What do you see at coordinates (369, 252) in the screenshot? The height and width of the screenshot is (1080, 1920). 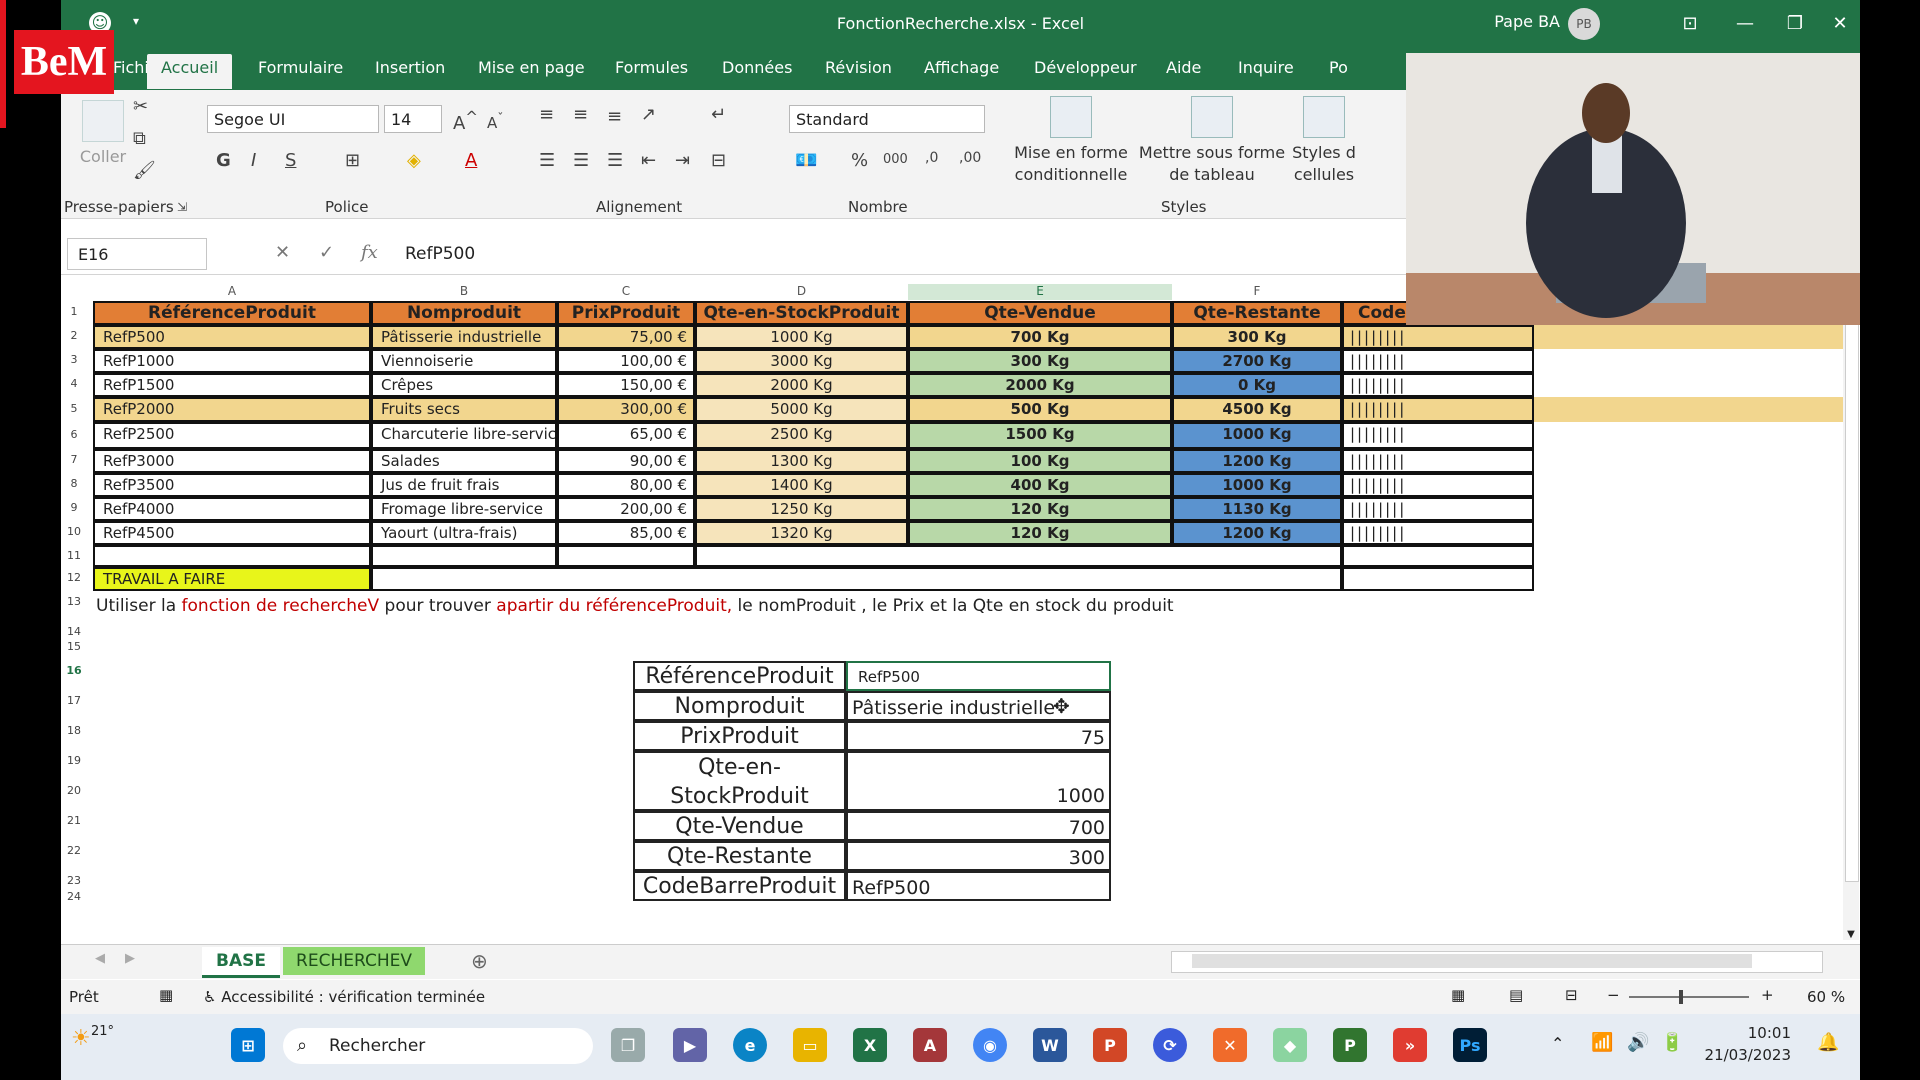 I see `insert-function-button: fx` at bounding box center [369, 252].